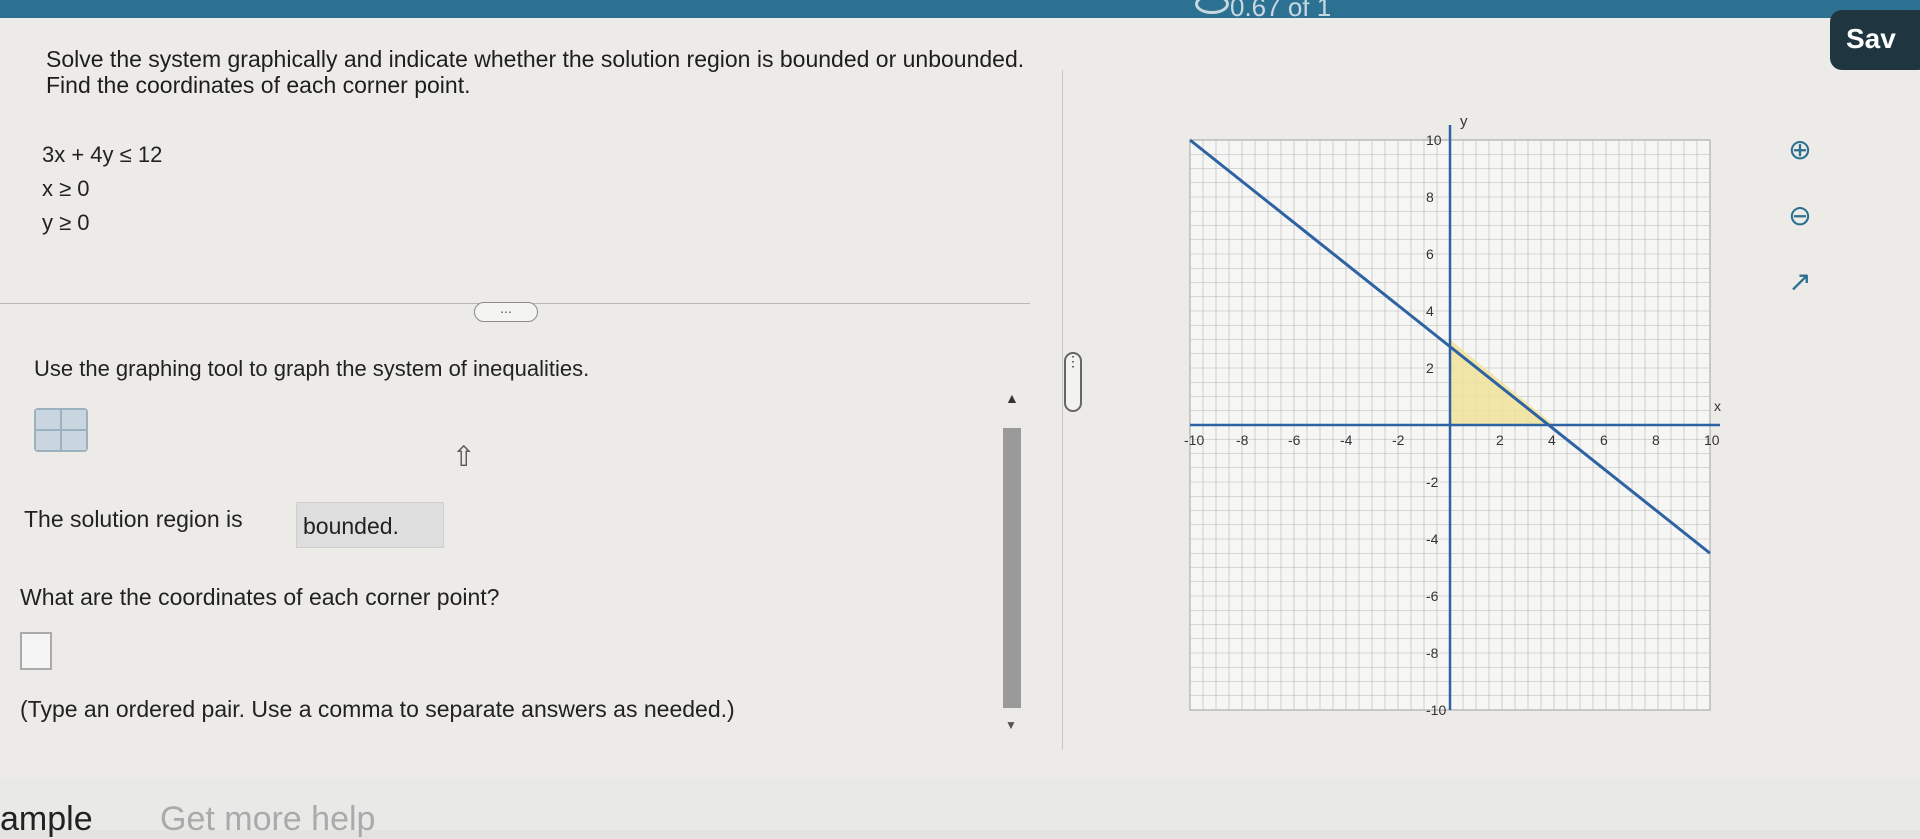  What do you see at coordinates (102, 189) in the screenshot?
I see `inequality-list: 3x + 4y ≤ 12 x ≥ 0 y ≥ 0` at bounding box center [102, 189].